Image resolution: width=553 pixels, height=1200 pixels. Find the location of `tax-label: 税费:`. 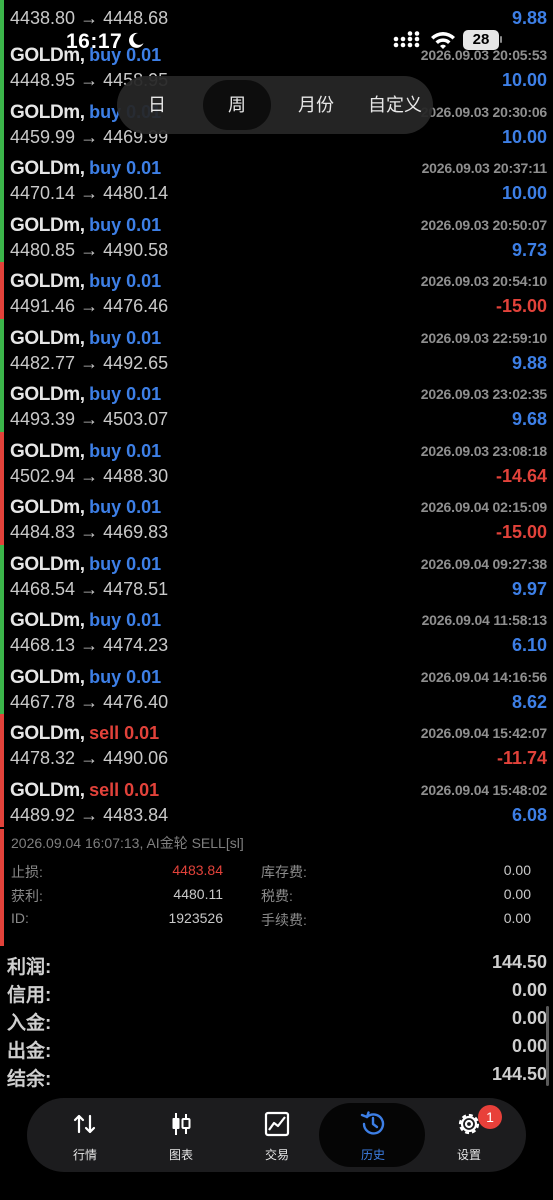

tax-label: 税费: is located at coordinates (277, 896).